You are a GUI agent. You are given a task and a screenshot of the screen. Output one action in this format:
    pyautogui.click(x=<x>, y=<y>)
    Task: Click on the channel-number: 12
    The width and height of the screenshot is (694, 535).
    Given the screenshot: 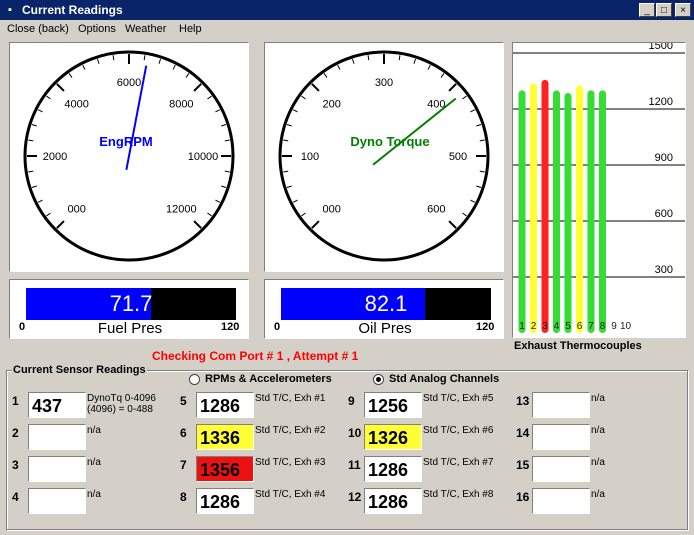 What is the action you would take?
    pyautogui.click(x=355, y=497)
    